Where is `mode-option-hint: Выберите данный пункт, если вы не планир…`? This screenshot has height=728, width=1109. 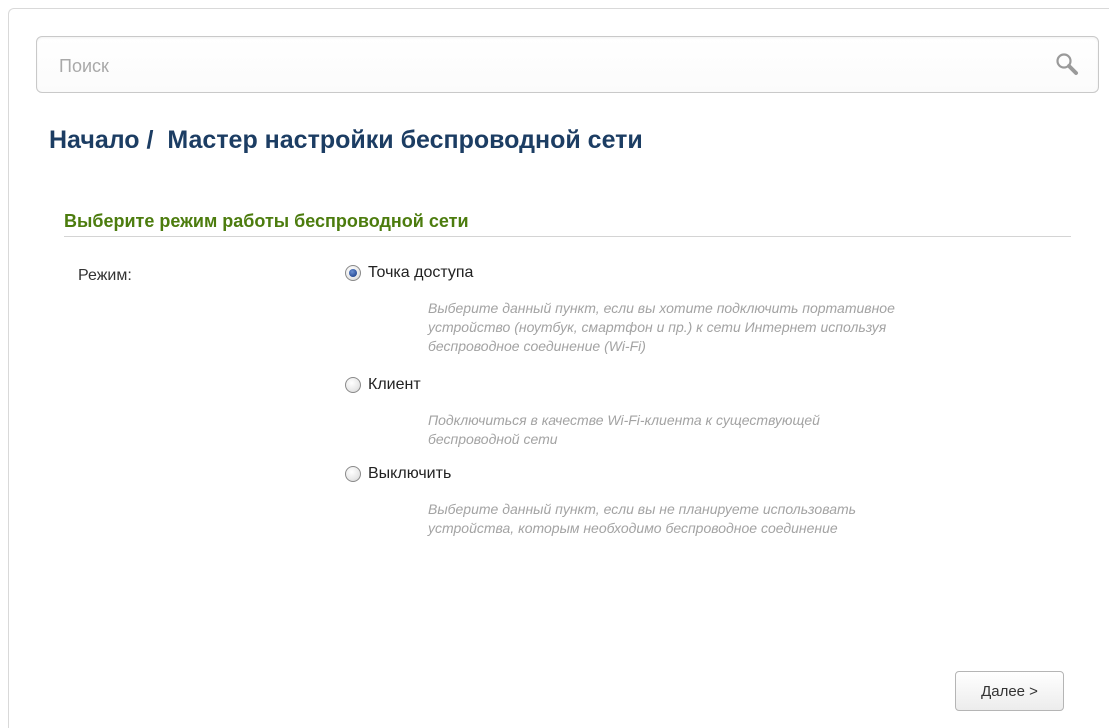
mode-option-hint: Выберите данный пункт, если вы не планир… is located at coordinates (728, 519).